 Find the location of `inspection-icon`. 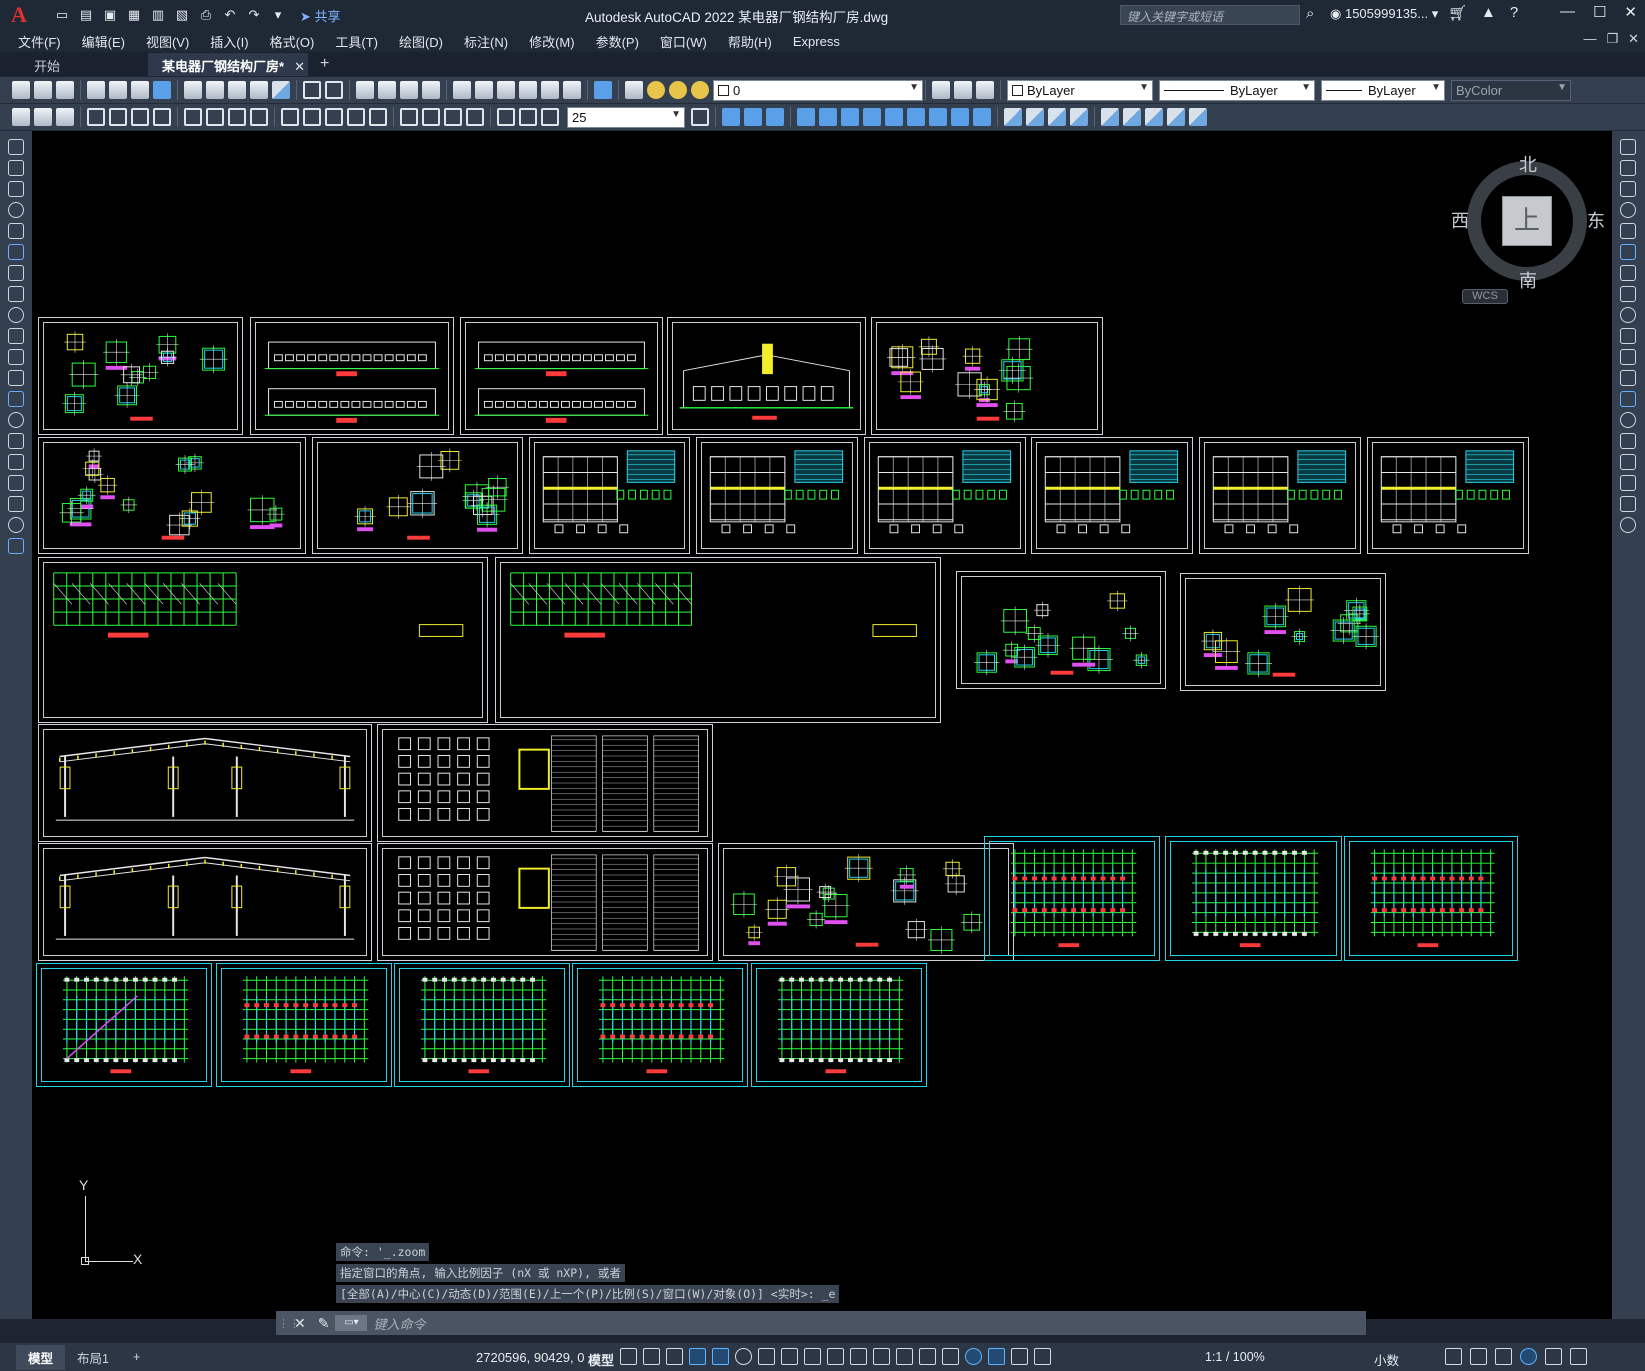

inspection-icon is located at coordinates (453, 117).